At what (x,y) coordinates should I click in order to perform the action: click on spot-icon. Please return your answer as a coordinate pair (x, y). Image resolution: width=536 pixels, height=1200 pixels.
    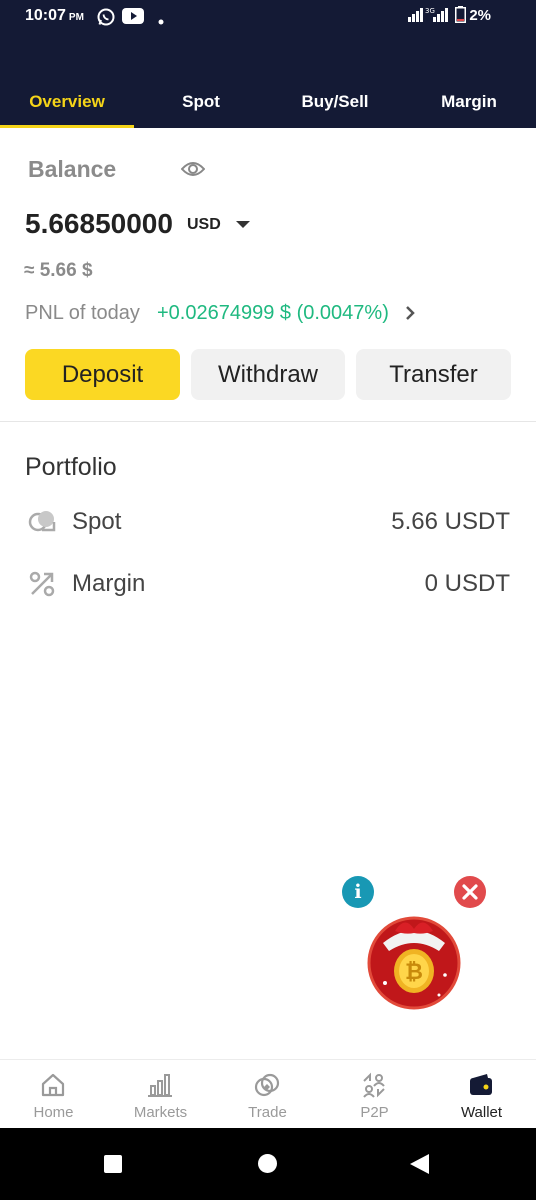
    Looking at the image, I should click on (42, 524).